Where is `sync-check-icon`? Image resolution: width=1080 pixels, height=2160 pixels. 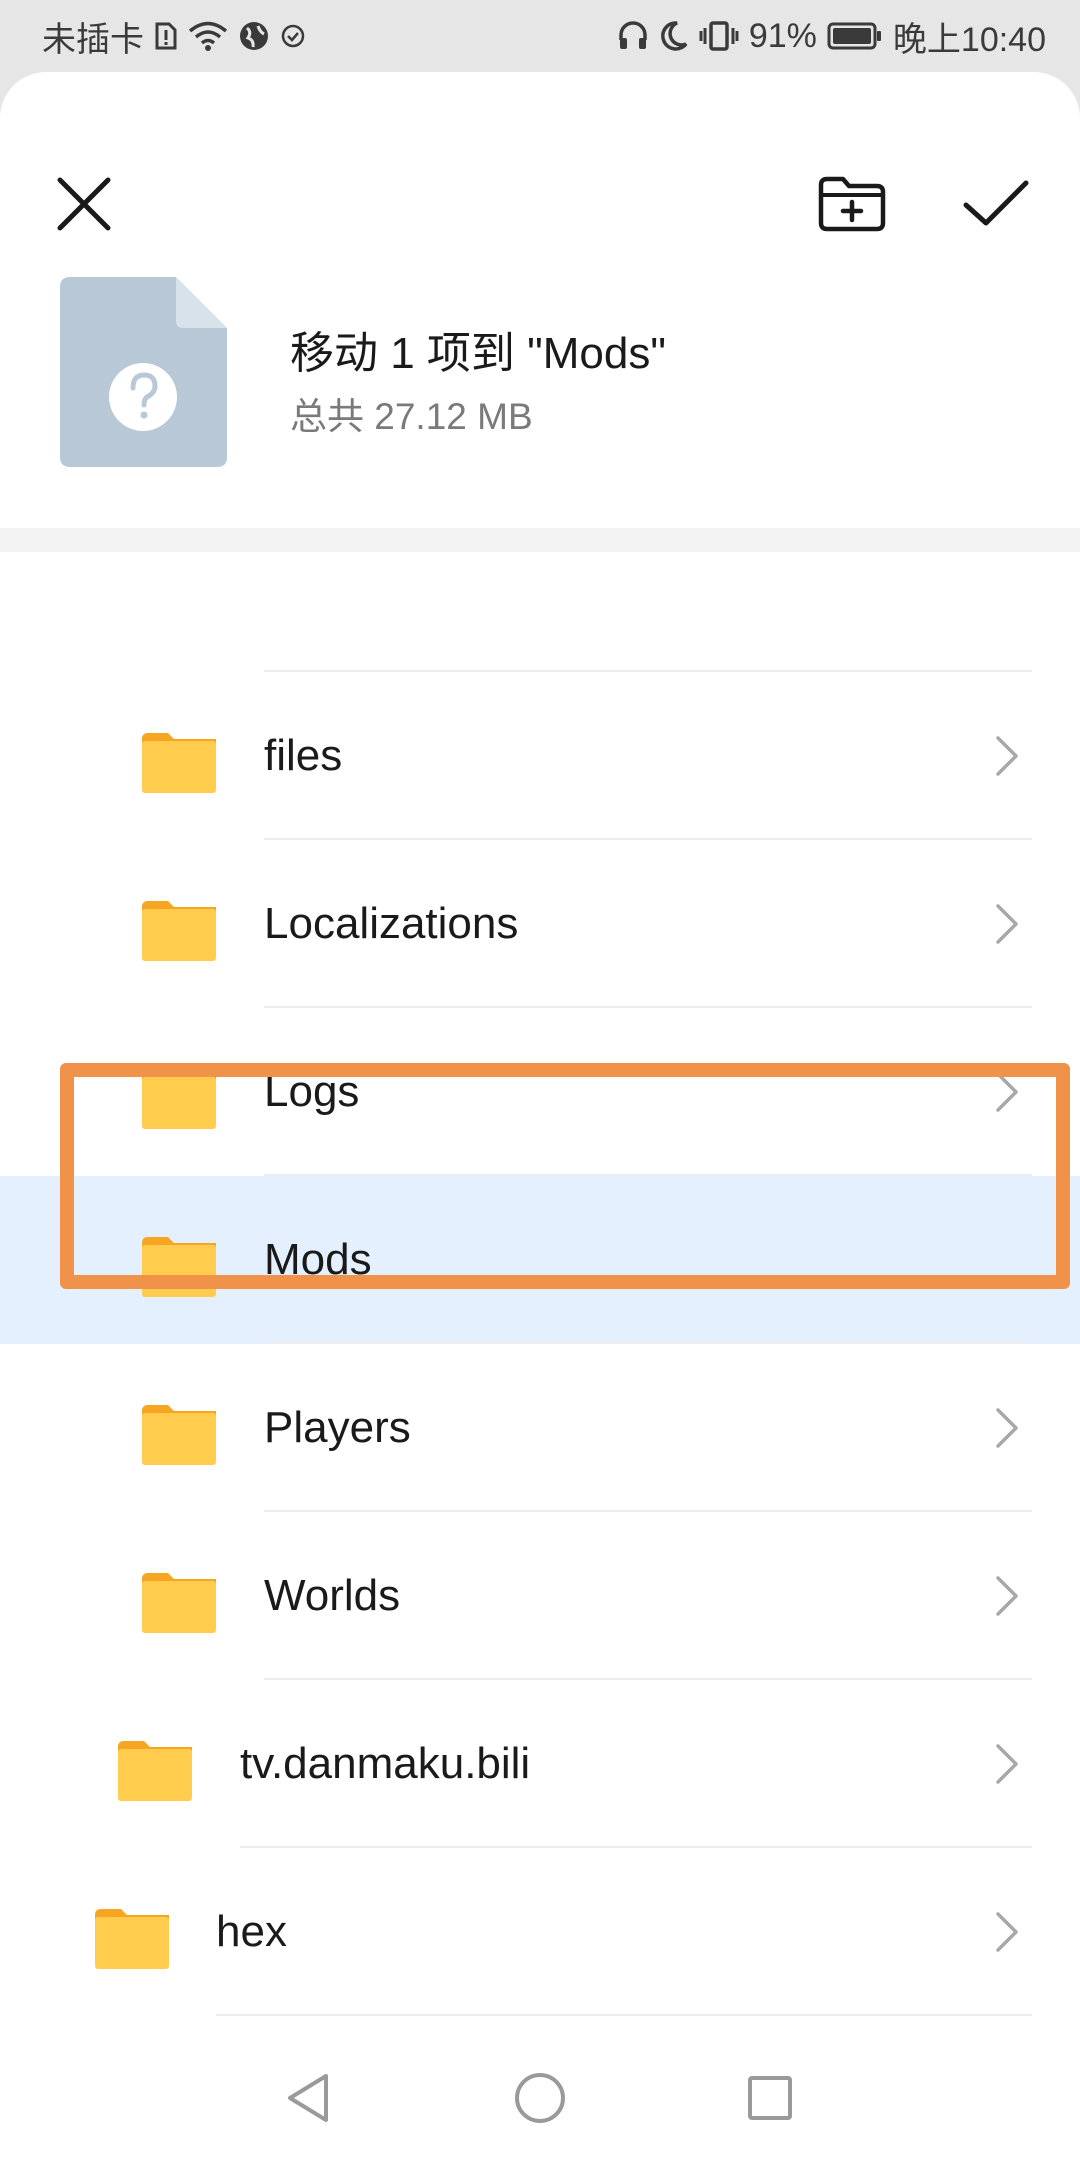 sync-check-icon is located at coordinates (293, 36).